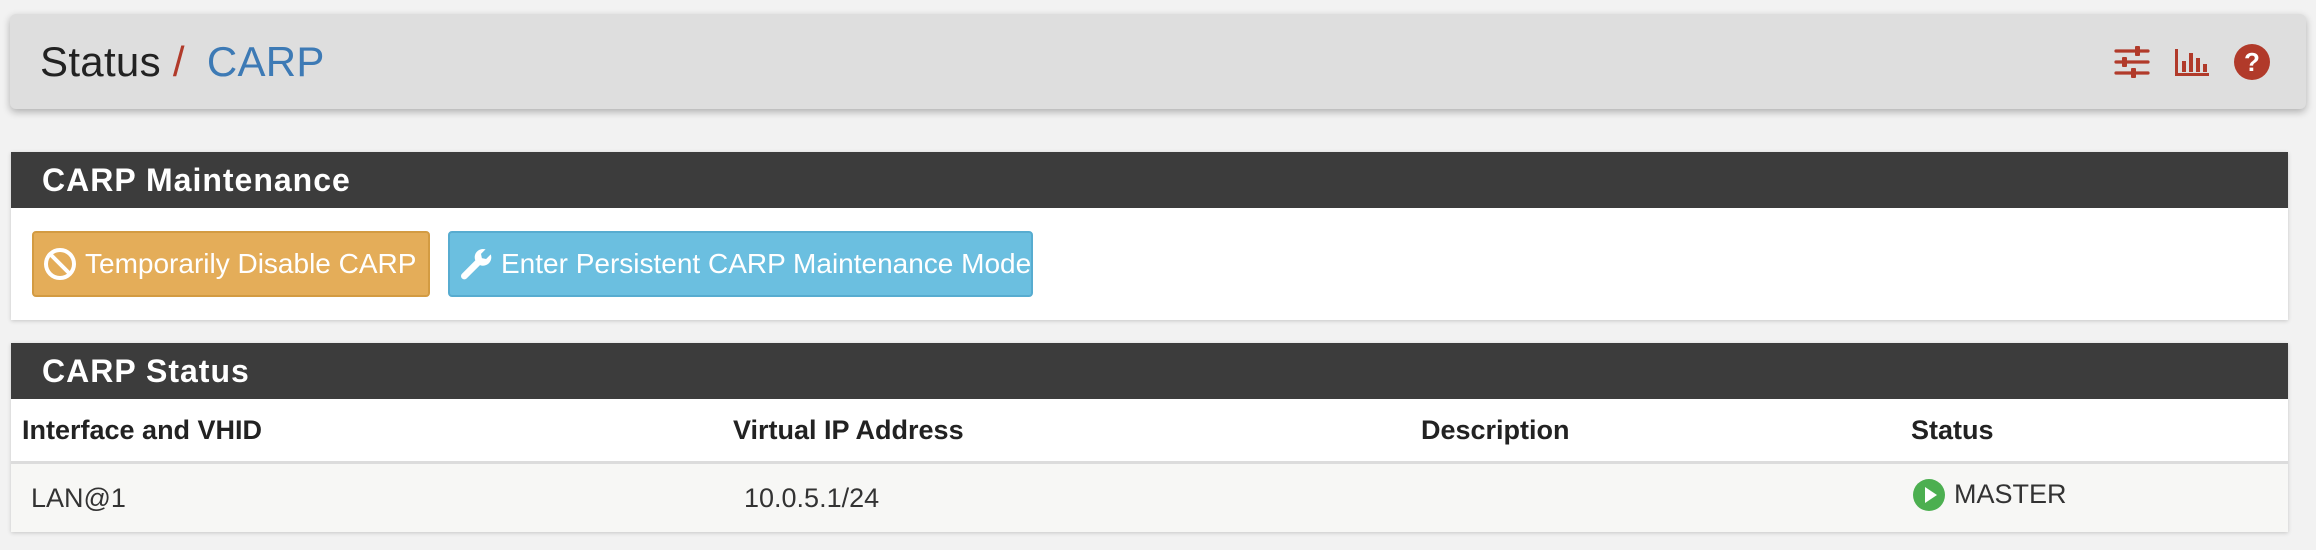 This screenshot has width=2316, height=550. I want to click on status-text: MASTER, so click(2010, 494).